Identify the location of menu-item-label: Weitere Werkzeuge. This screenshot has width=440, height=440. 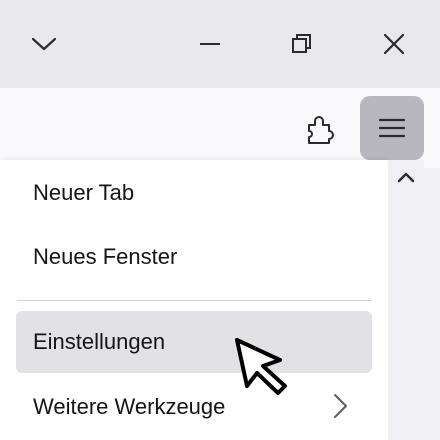
(129, 406).